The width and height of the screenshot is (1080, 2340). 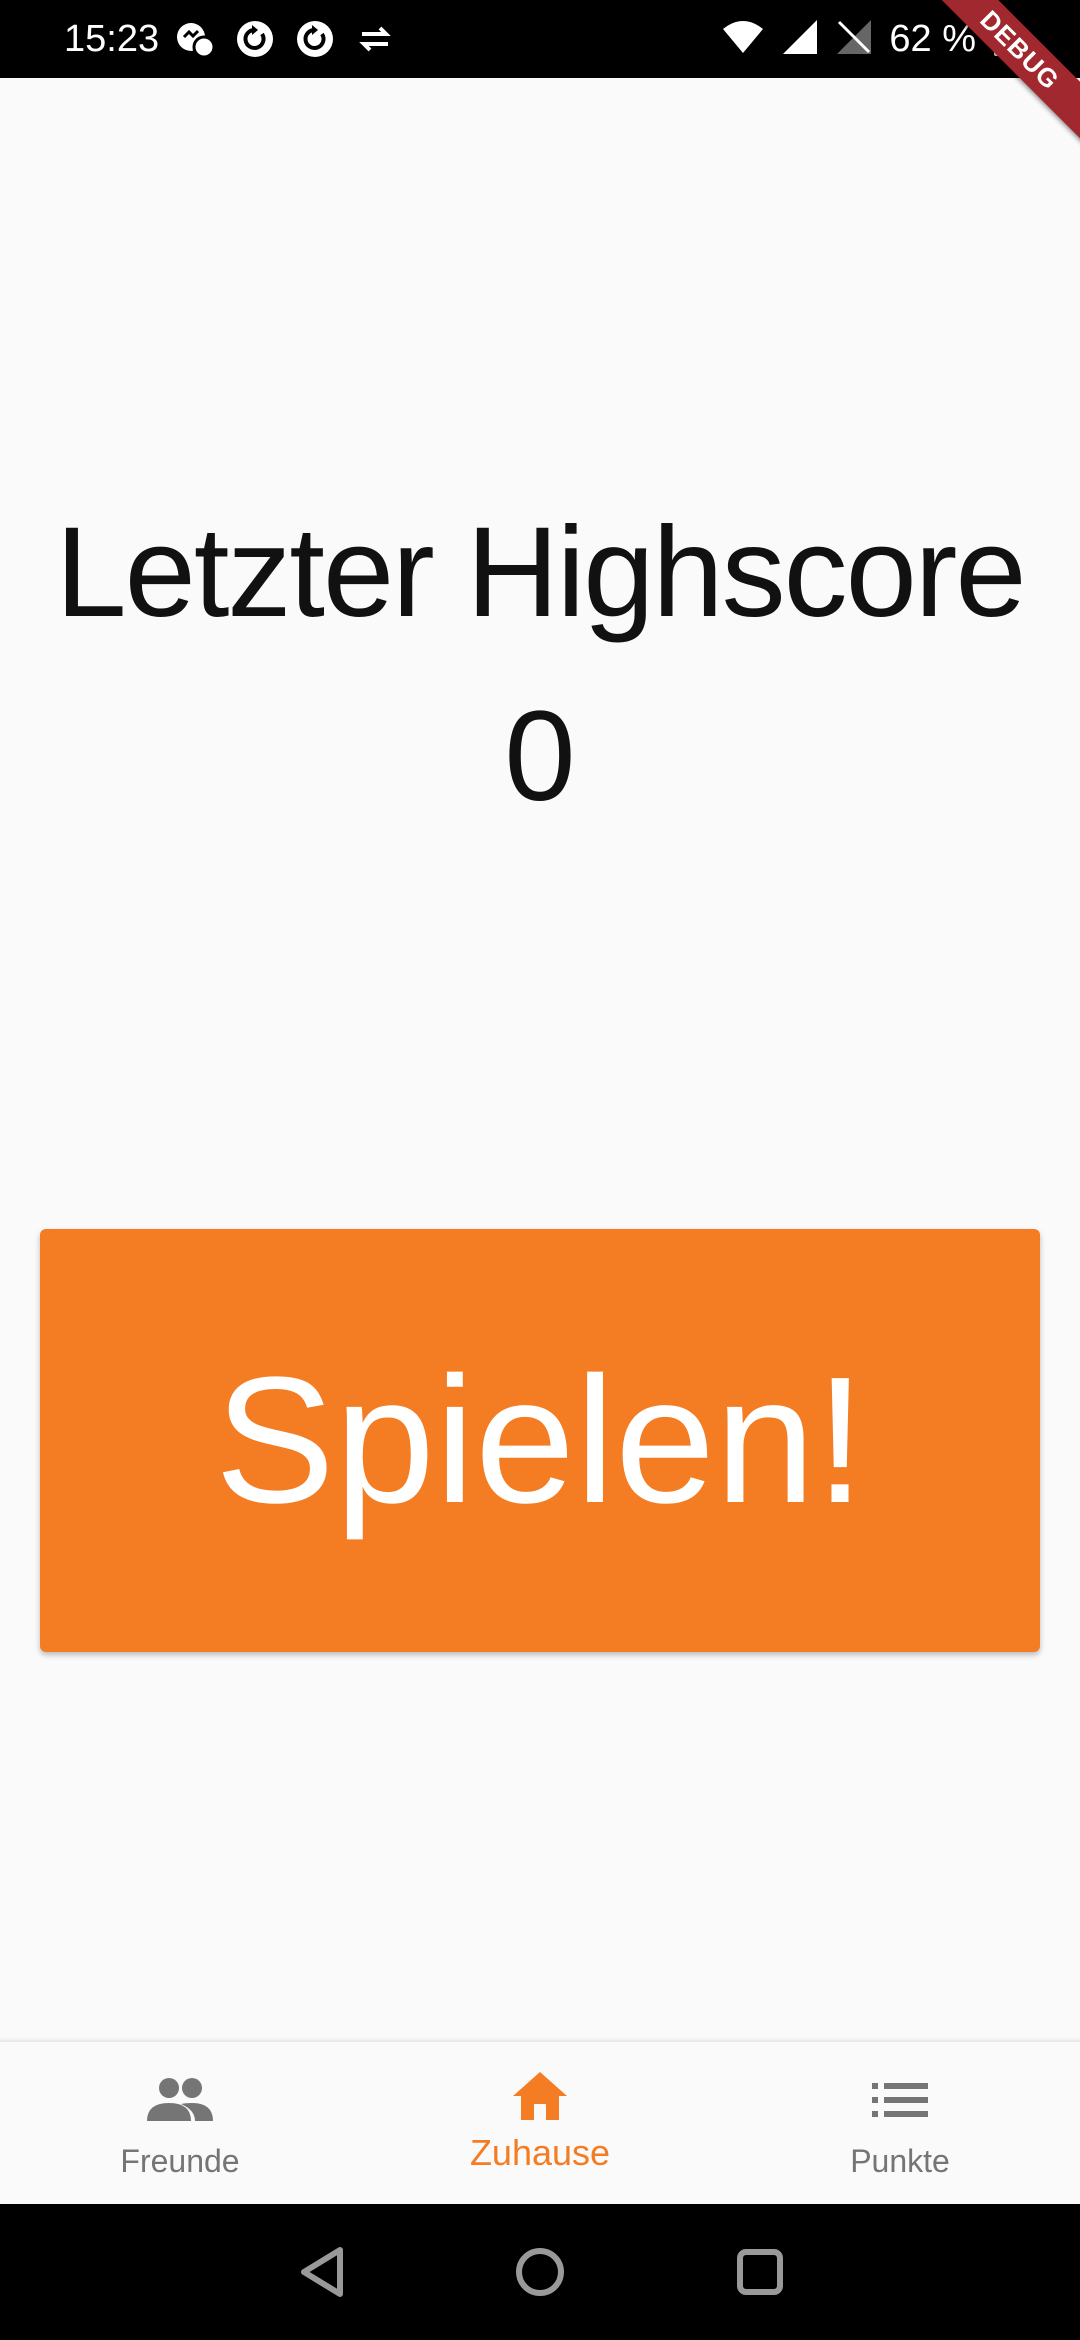 What do you see at coordinates (180, 2161) in the screenshot?
I see `nav-label-freunde: Freunde` at bounding box center [180, 2161].